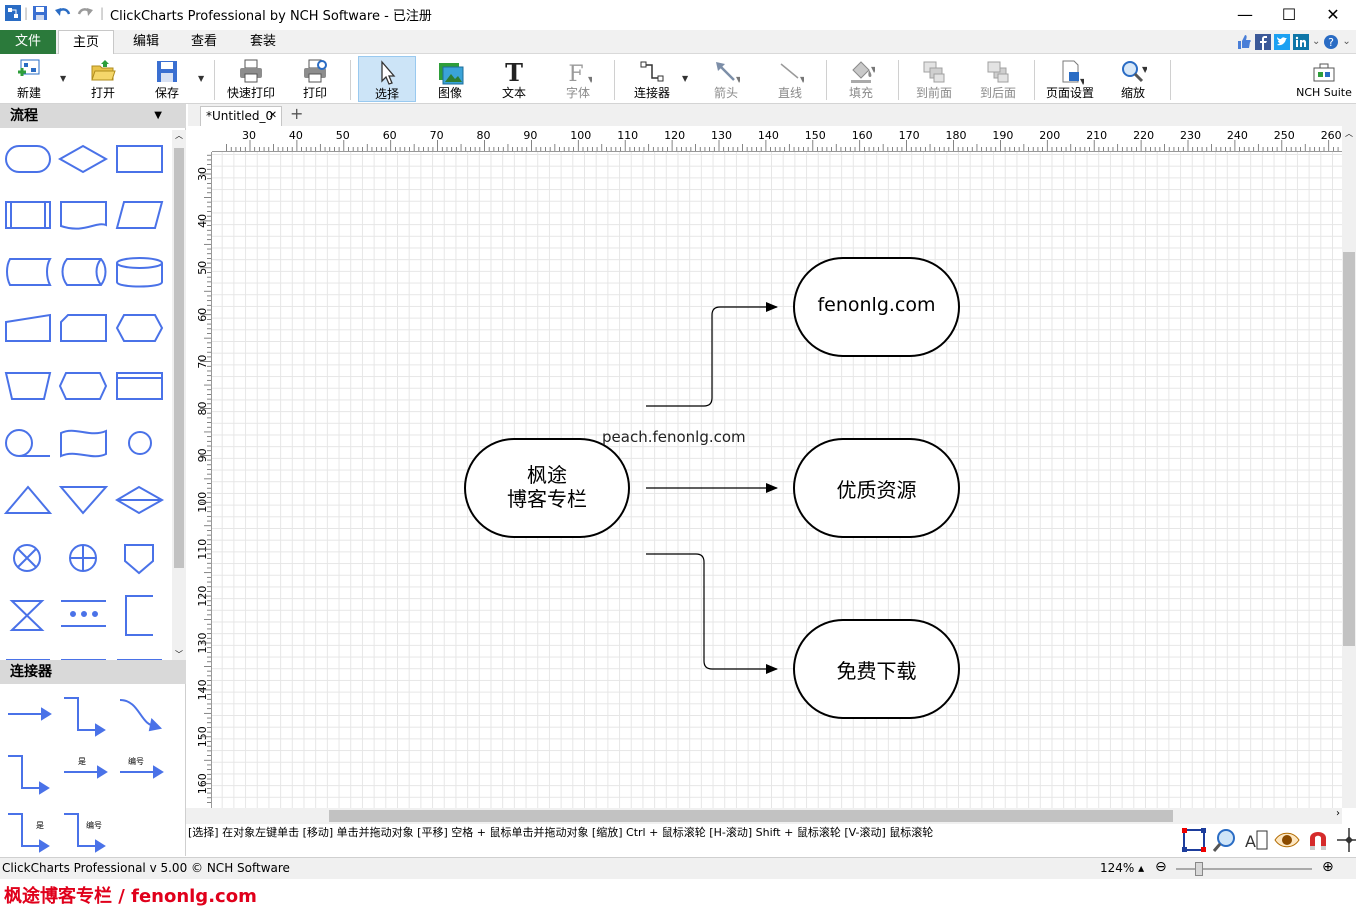 The height and width of the screenshot is (913, 1356). I want to click on tab-suite: 套装, so click(263, 42).